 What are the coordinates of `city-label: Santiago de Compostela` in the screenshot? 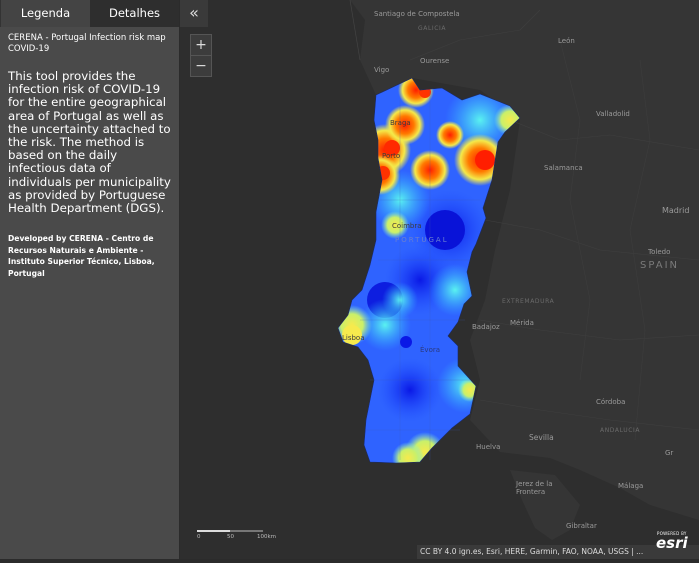 It's located at (417, 14).